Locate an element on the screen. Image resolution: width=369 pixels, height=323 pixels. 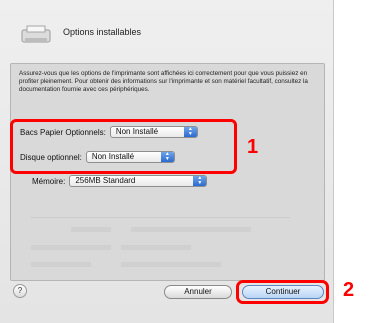
callout-number-1: 1 is located at coordinates (253, 147).